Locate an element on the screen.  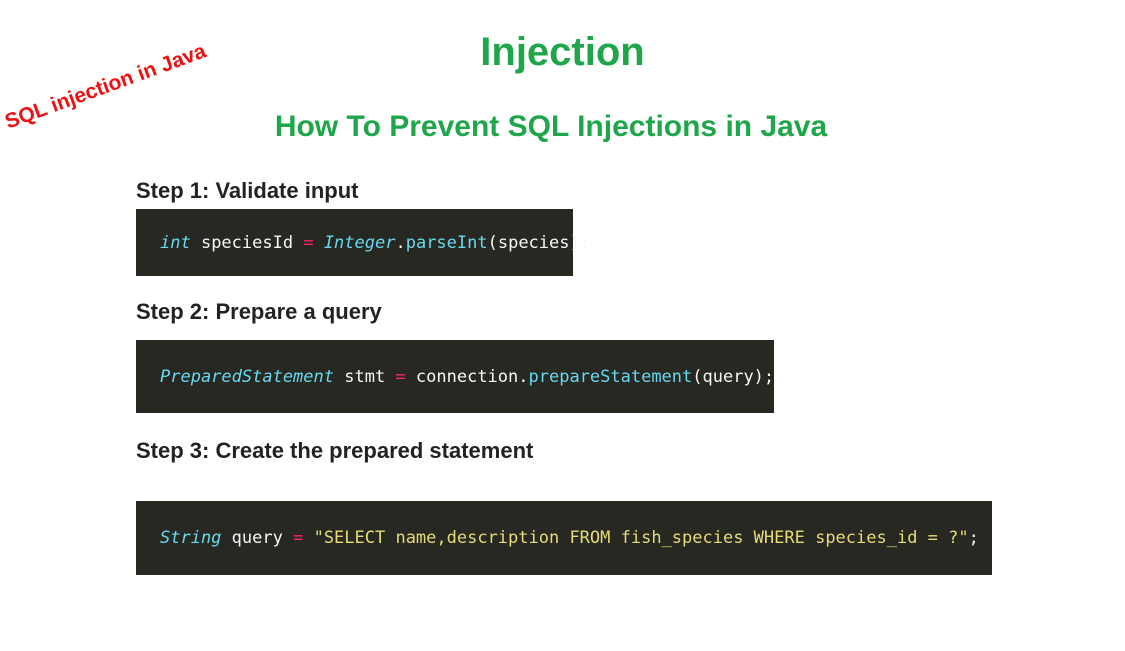
code-args: (query); is located at coordinates (733, 376).